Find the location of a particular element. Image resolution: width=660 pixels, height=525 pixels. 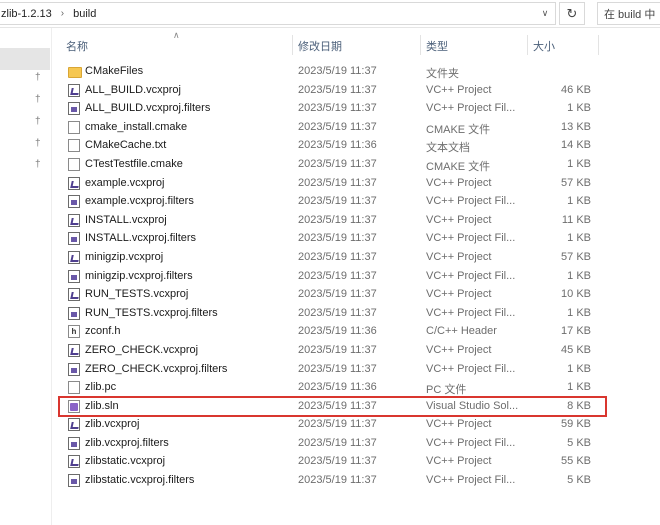

file-name: INSTALL.vcxproj is located at coordinates (126, 219).